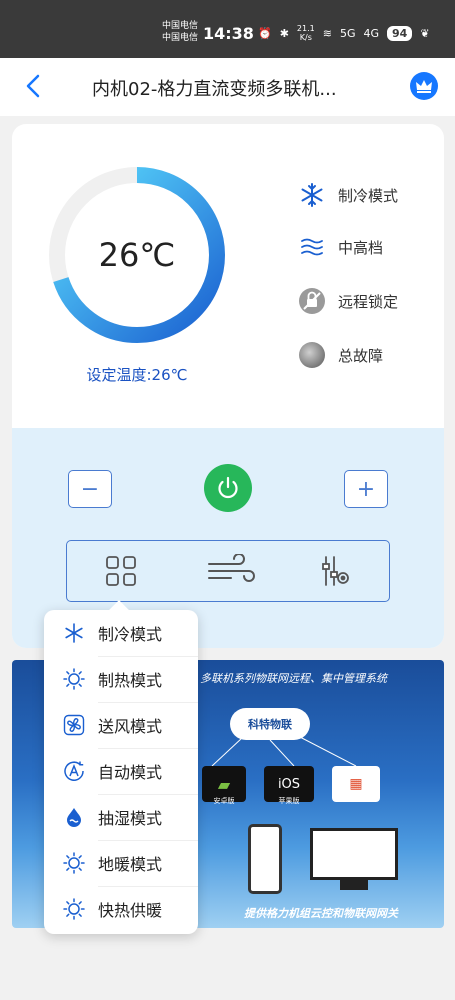 The height and width of the screenshot is (1000, 455). Describe the element at coordinates (130, 910) in the screenshot. I see `mode-option-label: 快热供暖` at that location.